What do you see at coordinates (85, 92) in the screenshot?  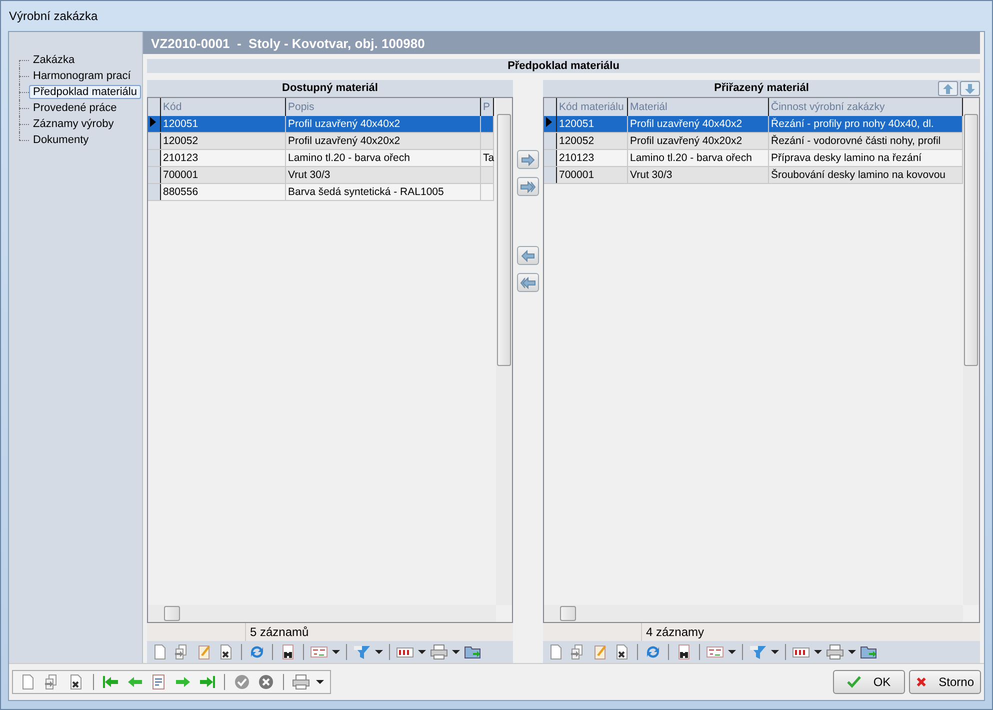 I see `tree-item: Předpoklad materiálu` at bounding box center [85, 92].